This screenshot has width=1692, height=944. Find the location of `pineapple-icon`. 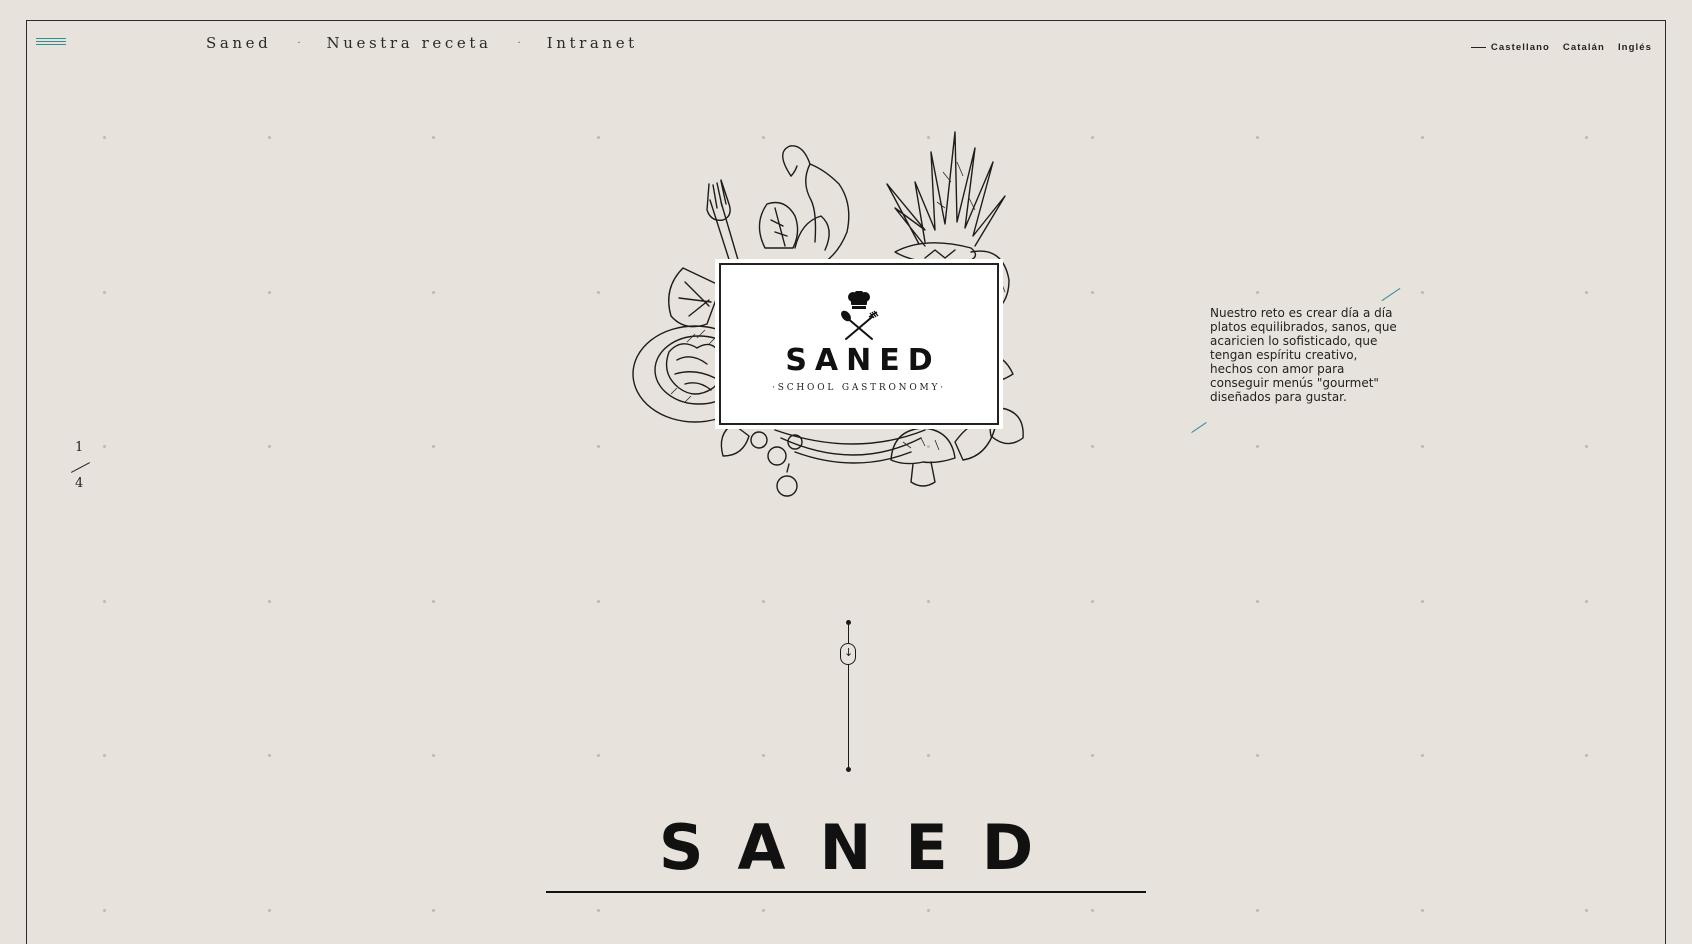

pineapple-icon is located at coordinates (946, 198).